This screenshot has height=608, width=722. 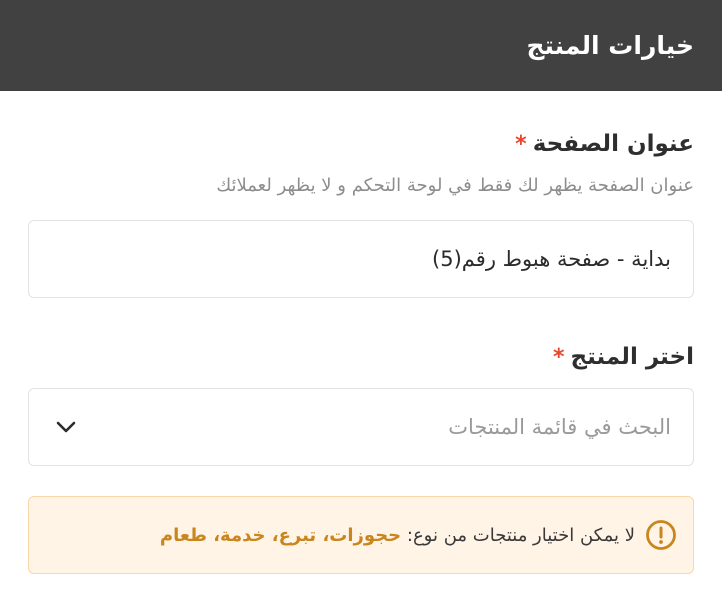 What do you see at coordinates (280, 535) in the screenshot?
I see `notice-product-types: حجوزات، تبرع، خدمة، طعام` at bounding box center [280, 535].